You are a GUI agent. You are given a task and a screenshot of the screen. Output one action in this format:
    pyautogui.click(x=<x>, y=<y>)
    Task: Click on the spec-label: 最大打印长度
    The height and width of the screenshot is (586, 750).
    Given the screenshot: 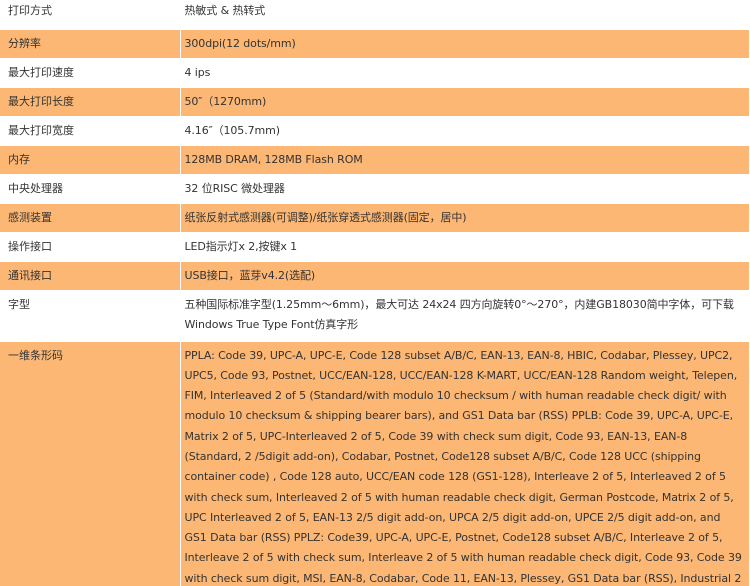 What is the action you would take?
    pyautogui.click(x=90, y=102)
    